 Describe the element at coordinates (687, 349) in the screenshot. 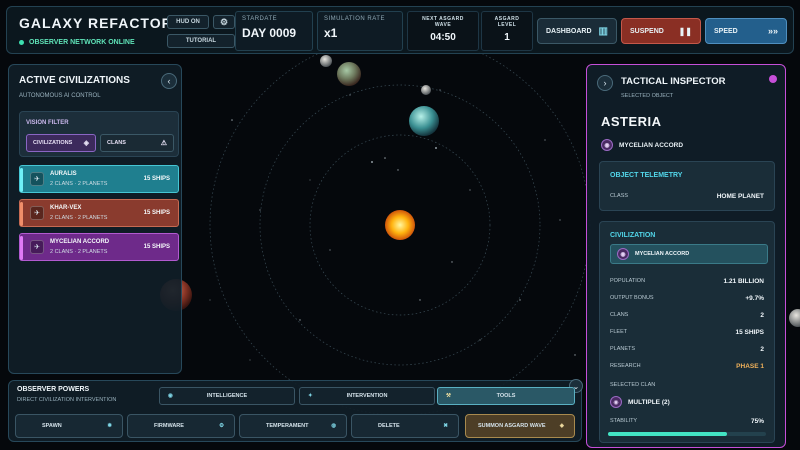

I see `stat-row-planets: PLANETS 2` at that location.